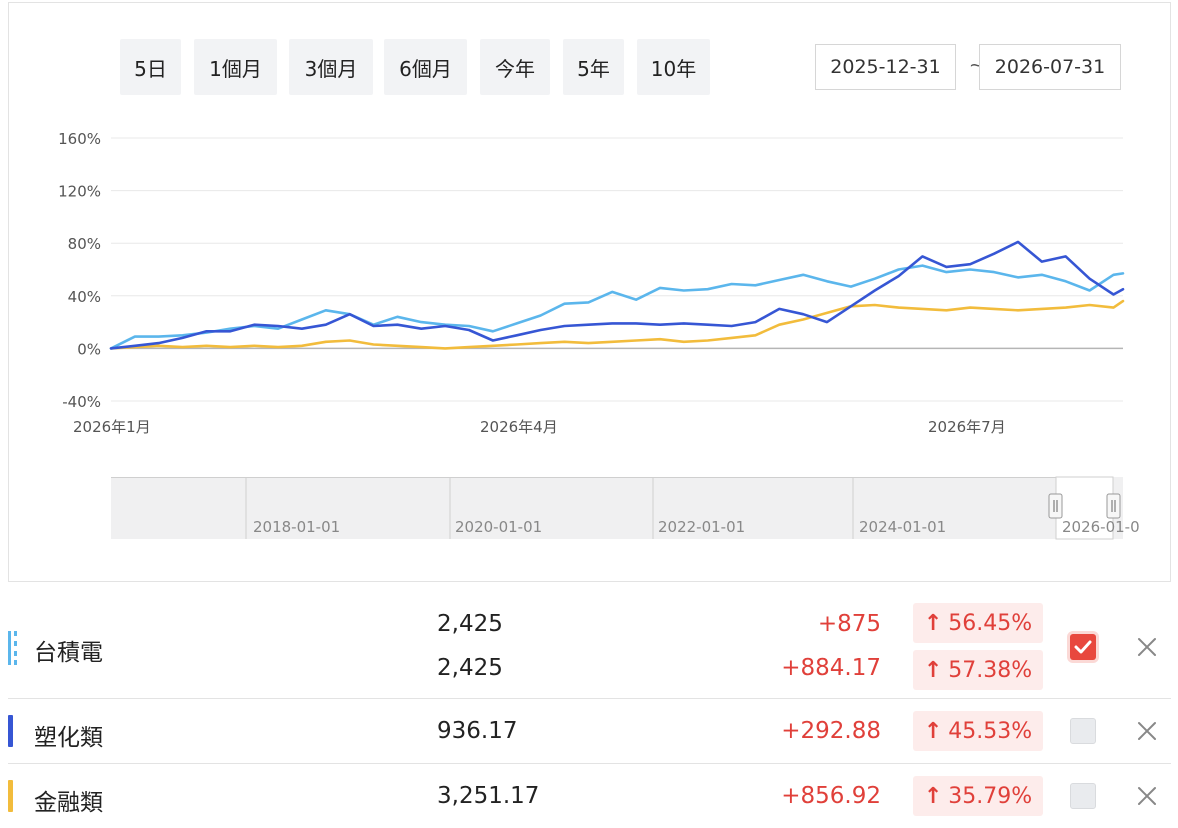 This screenshot has width=1178, height=828. Describe the element at coordinates (990, 670) in the screenshot. I see `pct-change-value: 57.38%` at that location.